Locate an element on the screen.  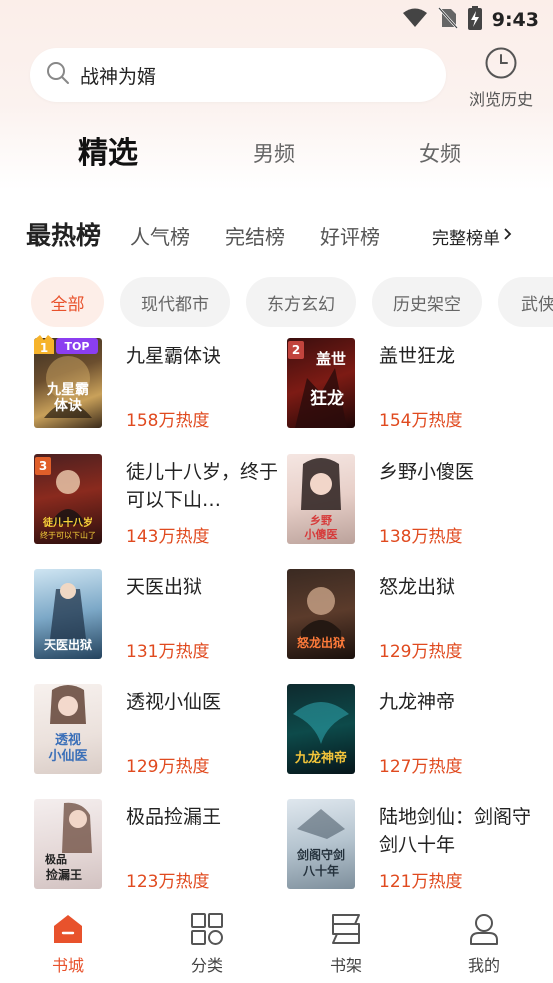
bookshelf-icon is located at coordinates (346, 932).